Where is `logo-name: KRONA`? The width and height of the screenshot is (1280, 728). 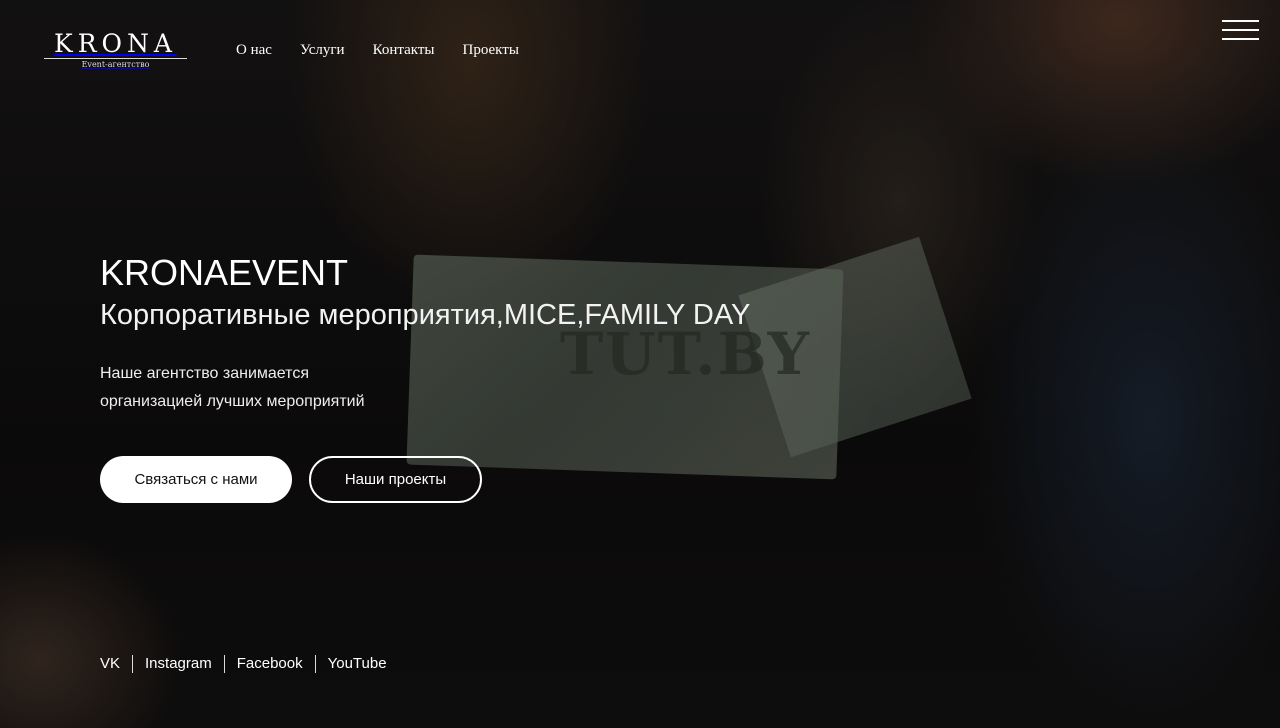
logo-name: KRONA is located at coordinates (115, 45).